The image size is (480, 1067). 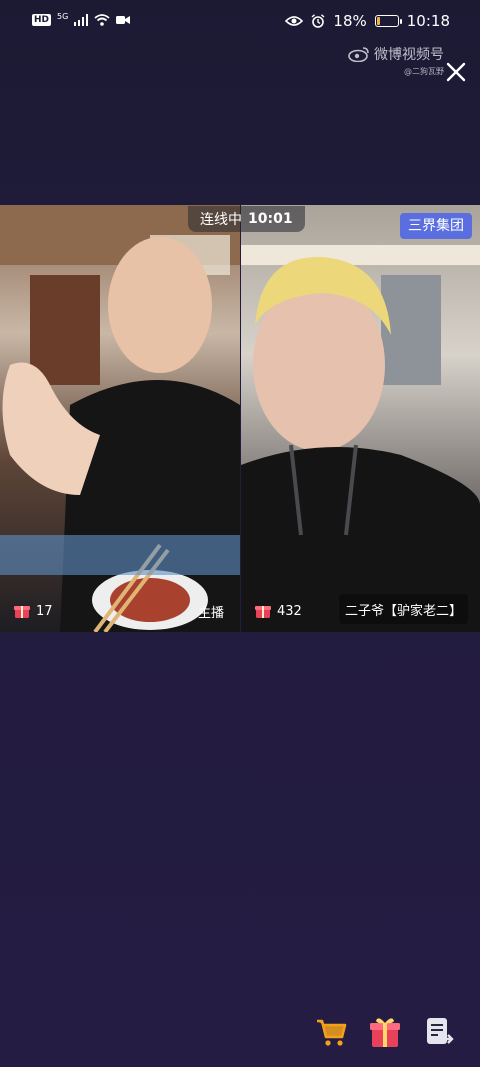 I want to click on host-gift-counter: 17, so click(x=33, y=611).